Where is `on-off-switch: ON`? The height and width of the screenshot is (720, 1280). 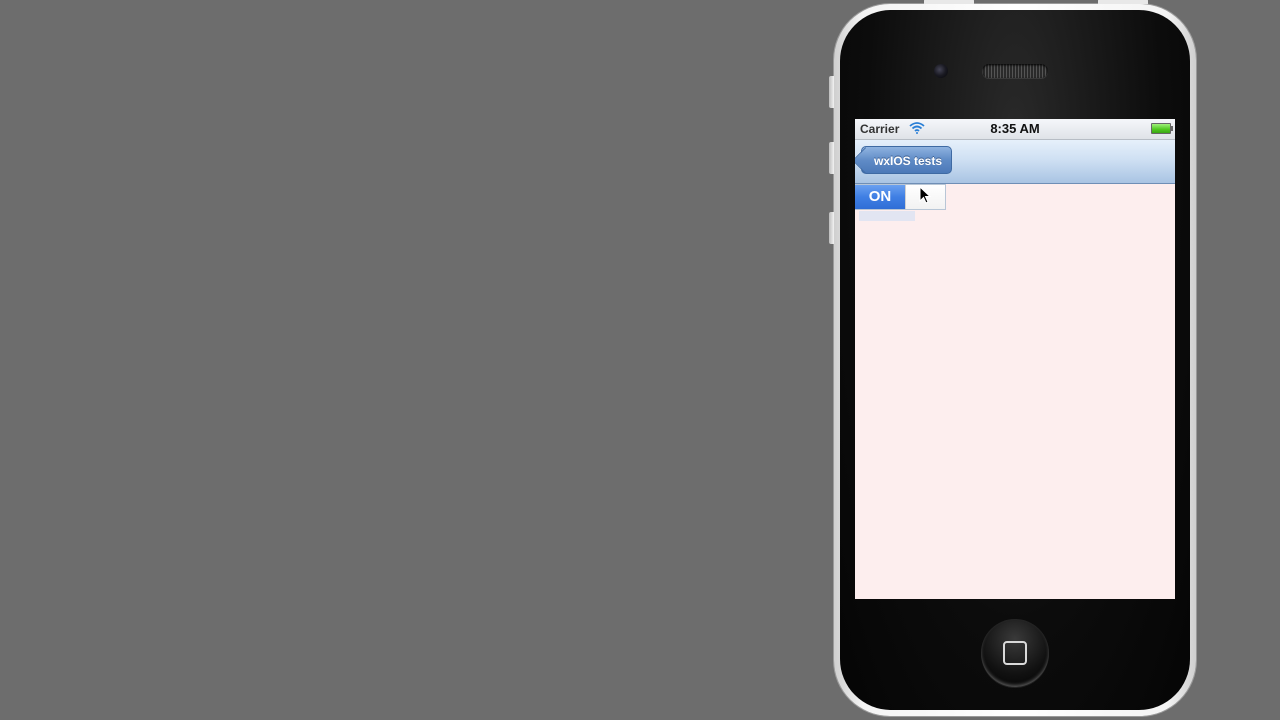 on-off-switch: ON is located at coordinates (900, 197).